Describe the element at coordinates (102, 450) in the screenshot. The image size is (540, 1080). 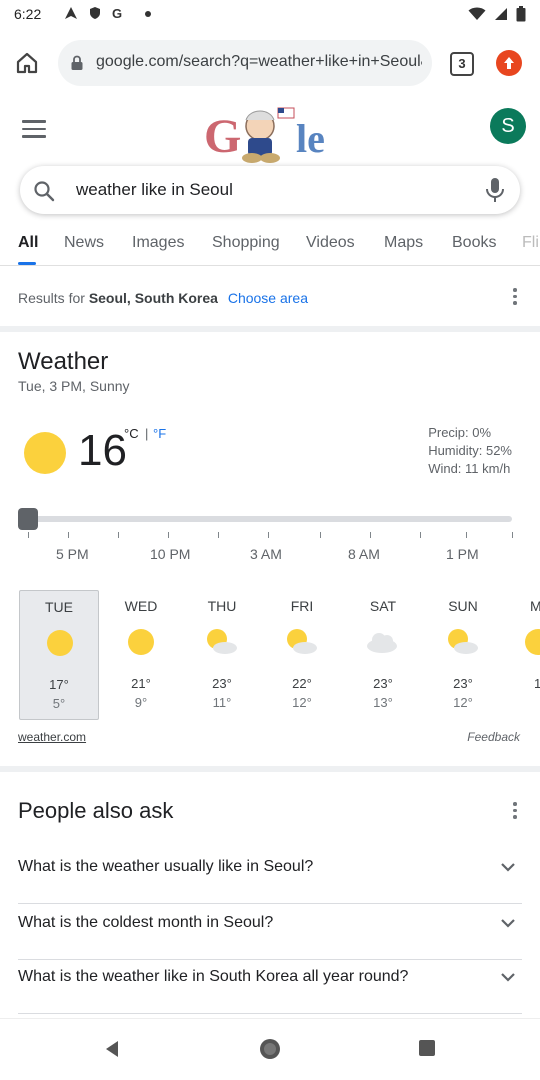
I see `current-temperature: 16` at that location.